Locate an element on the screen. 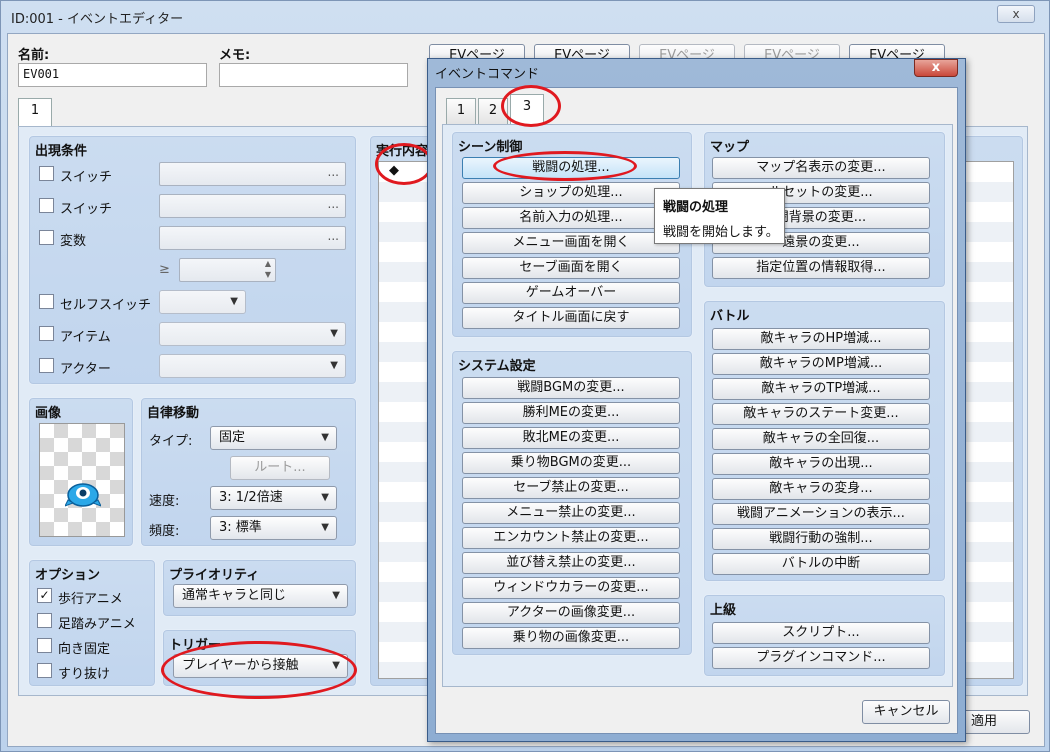 This screenshot has height=752, width=1050. name-label: 名前: is located at coordinates (34, 55).